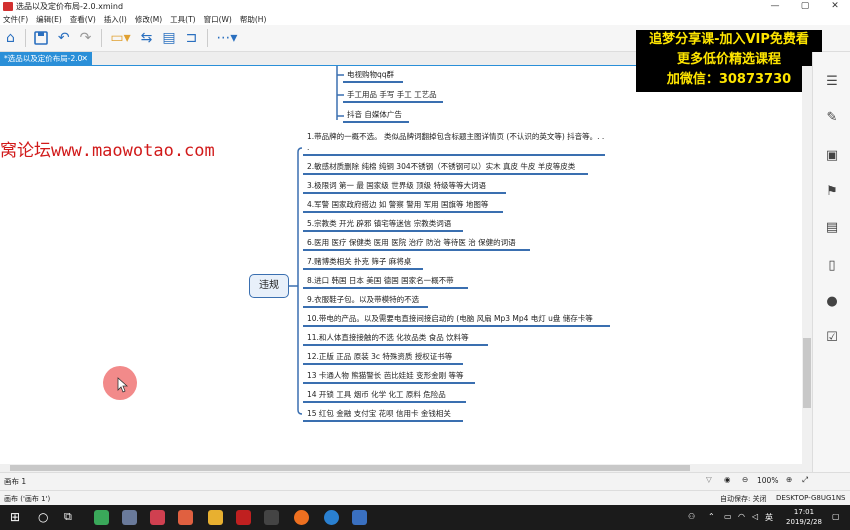 The height and width of the screenshot is (530, 850). Describe the element at coordinates (253, 19) in the screenshot. I see `menu-help: 帮助(H)` at that location.